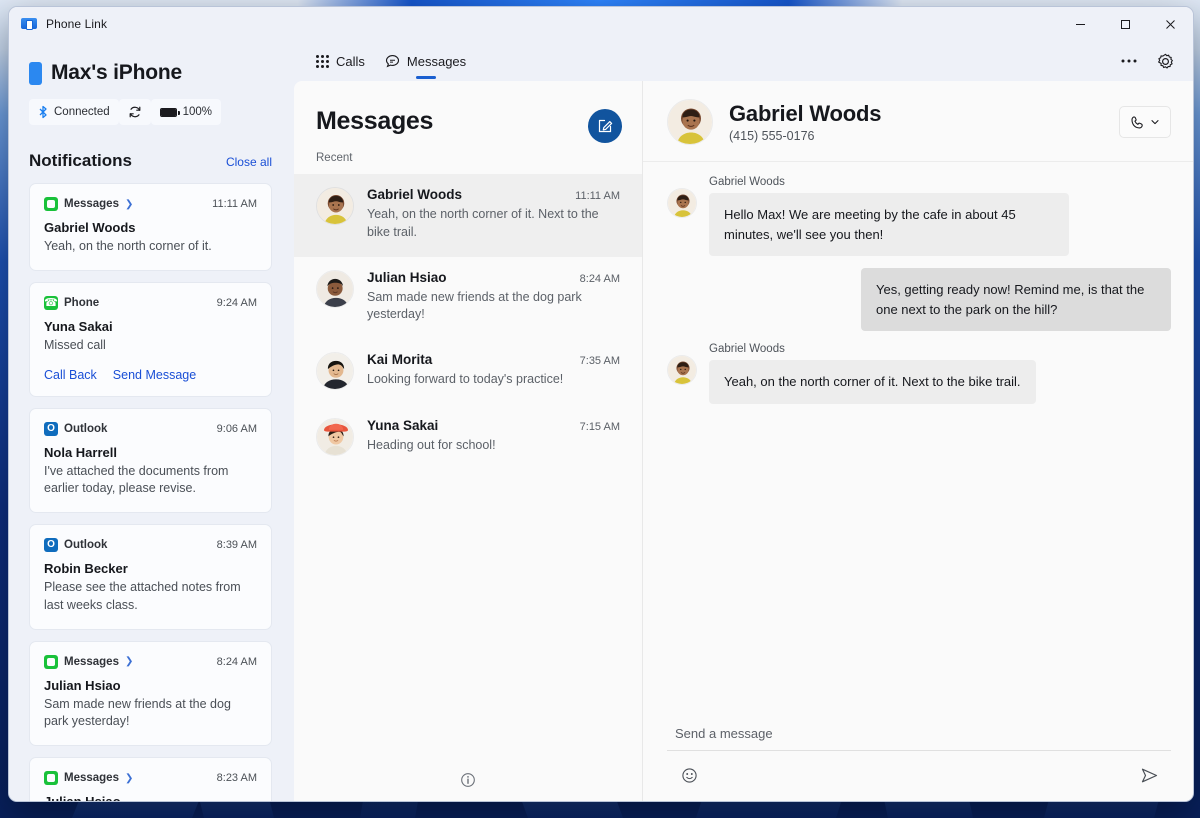 This screenshot has width=1200, height=818. Describe the element at coordinates (249, 162) in the screenshot. I see `close-all-button: Close all` at that location.